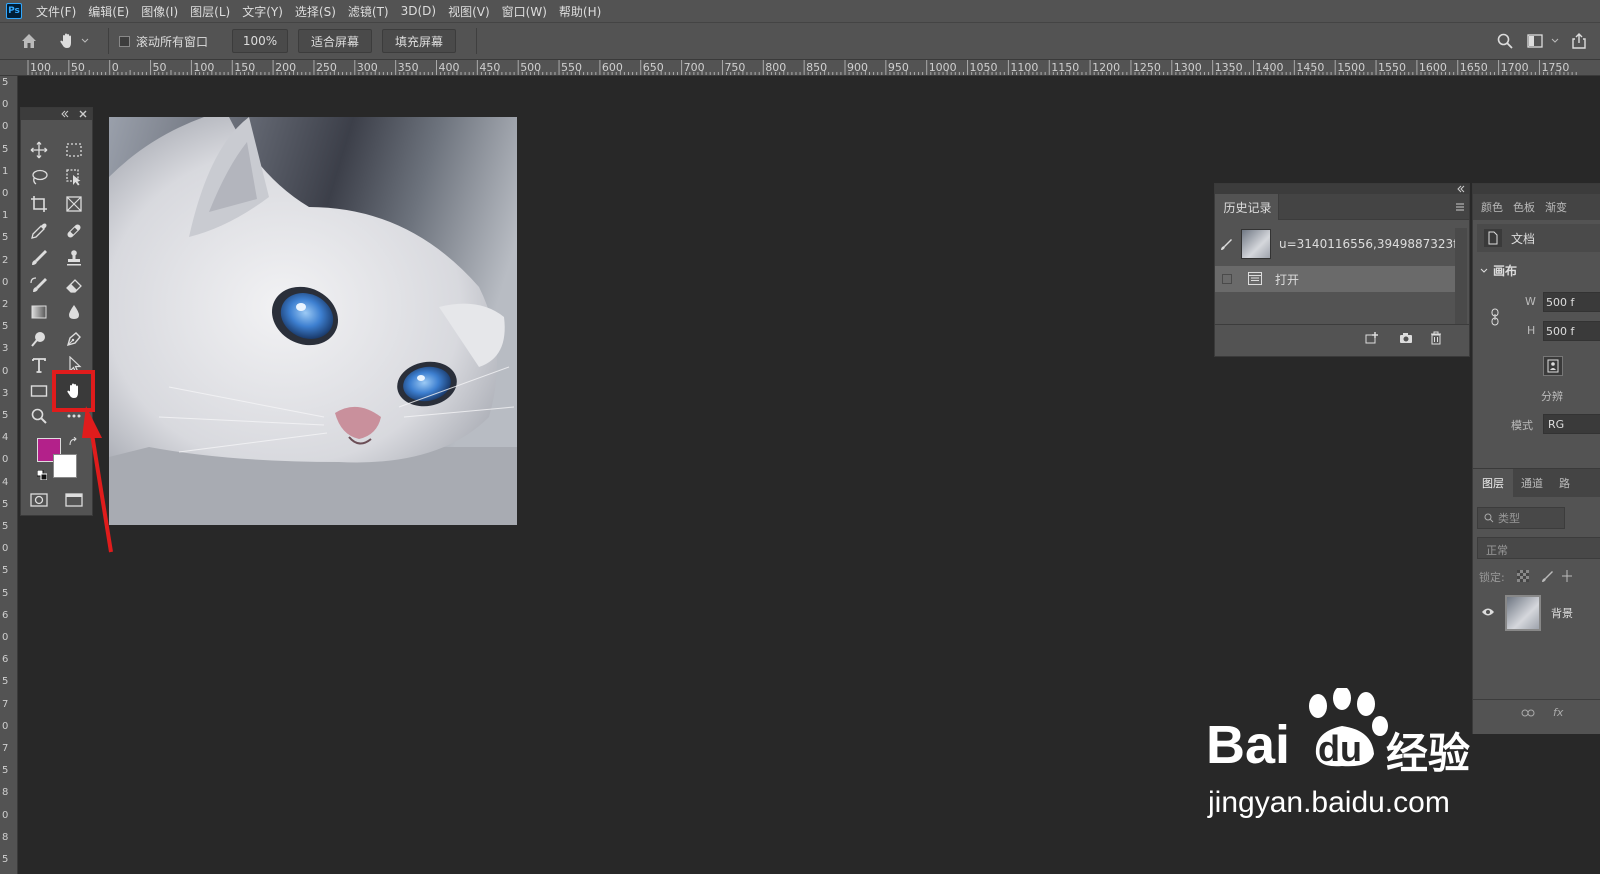 The image size is (1600, 874). Describe the element at coordinates (1528, 713) in the screenshot. I see `link-layers-icon` at that location.